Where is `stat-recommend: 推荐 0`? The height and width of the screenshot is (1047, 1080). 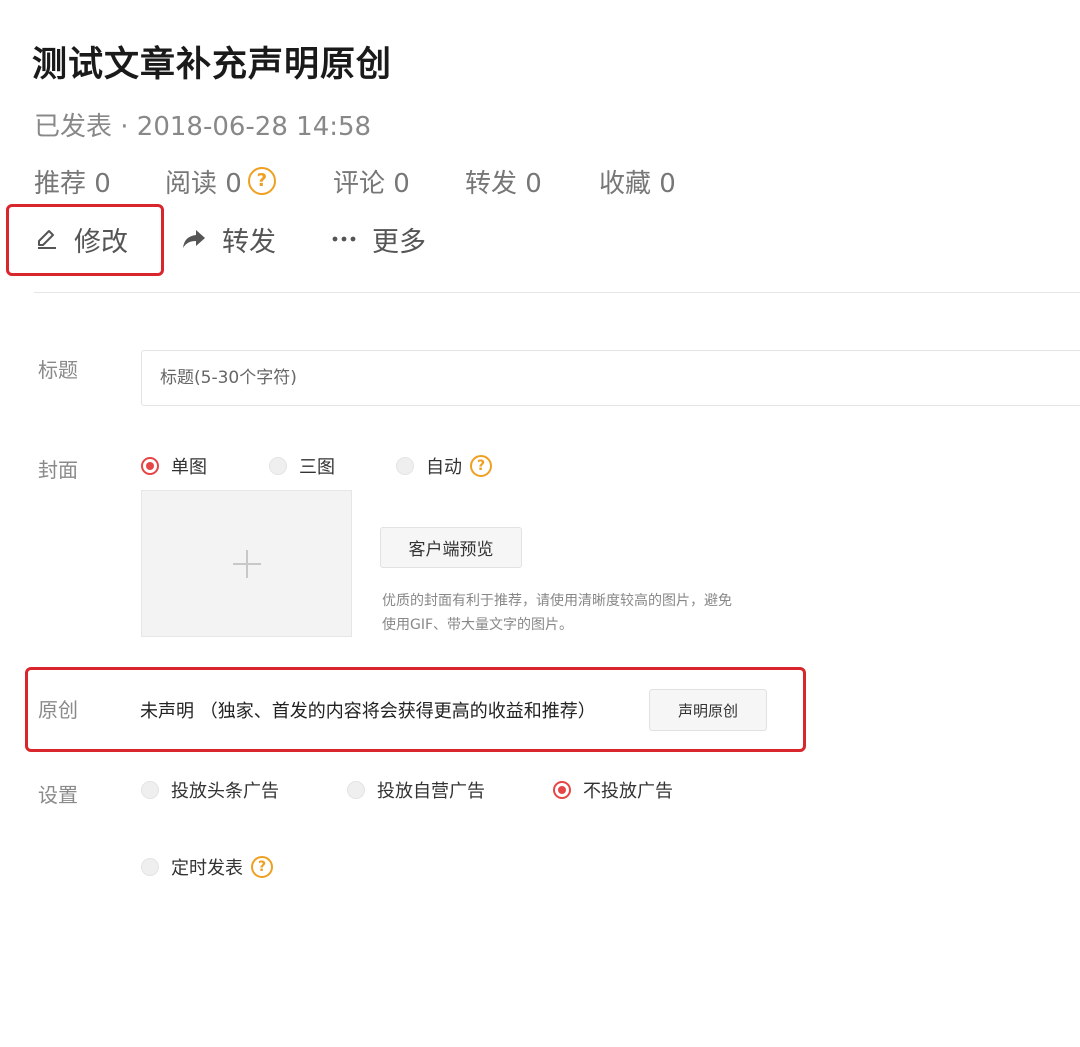 stat-recommend: 推荐 0 is located at coordinates (99, 181).